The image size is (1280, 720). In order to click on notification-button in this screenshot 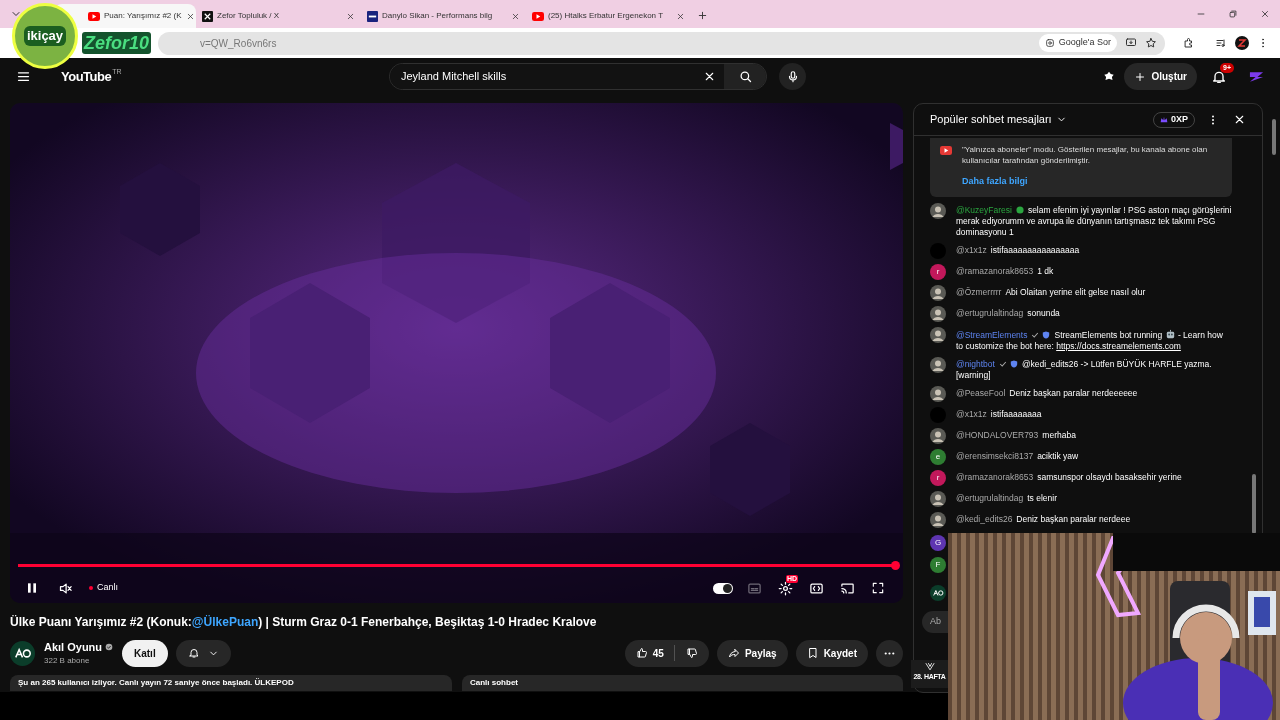, I will do `click(203, 653)`.